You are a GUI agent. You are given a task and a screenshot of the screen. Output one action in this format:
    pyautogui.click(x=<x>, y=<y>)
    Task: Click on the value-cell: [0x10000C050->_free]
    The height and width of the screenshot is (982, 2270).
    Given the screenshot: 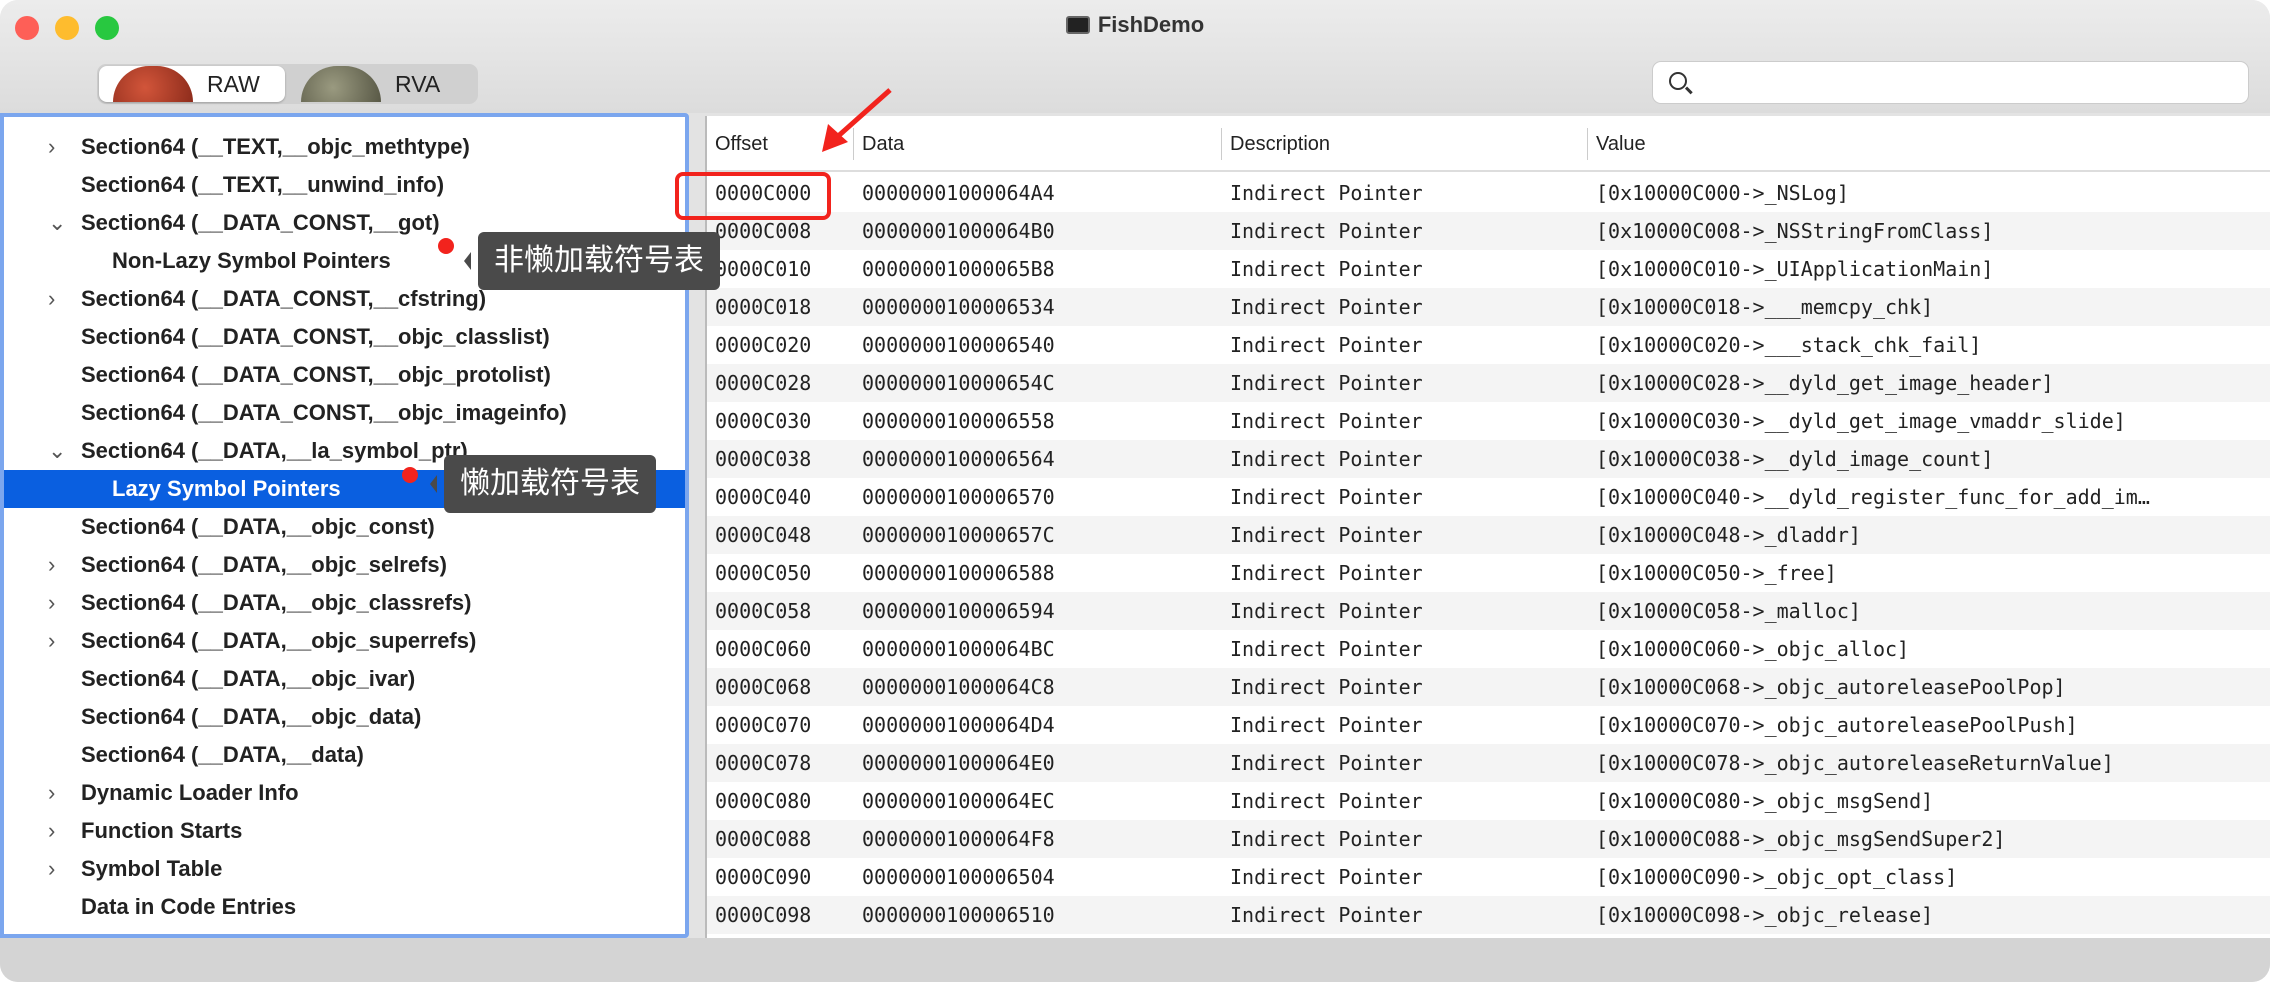 What is the action you would take?
    pyautogui.click(x=1716, y=573)
    